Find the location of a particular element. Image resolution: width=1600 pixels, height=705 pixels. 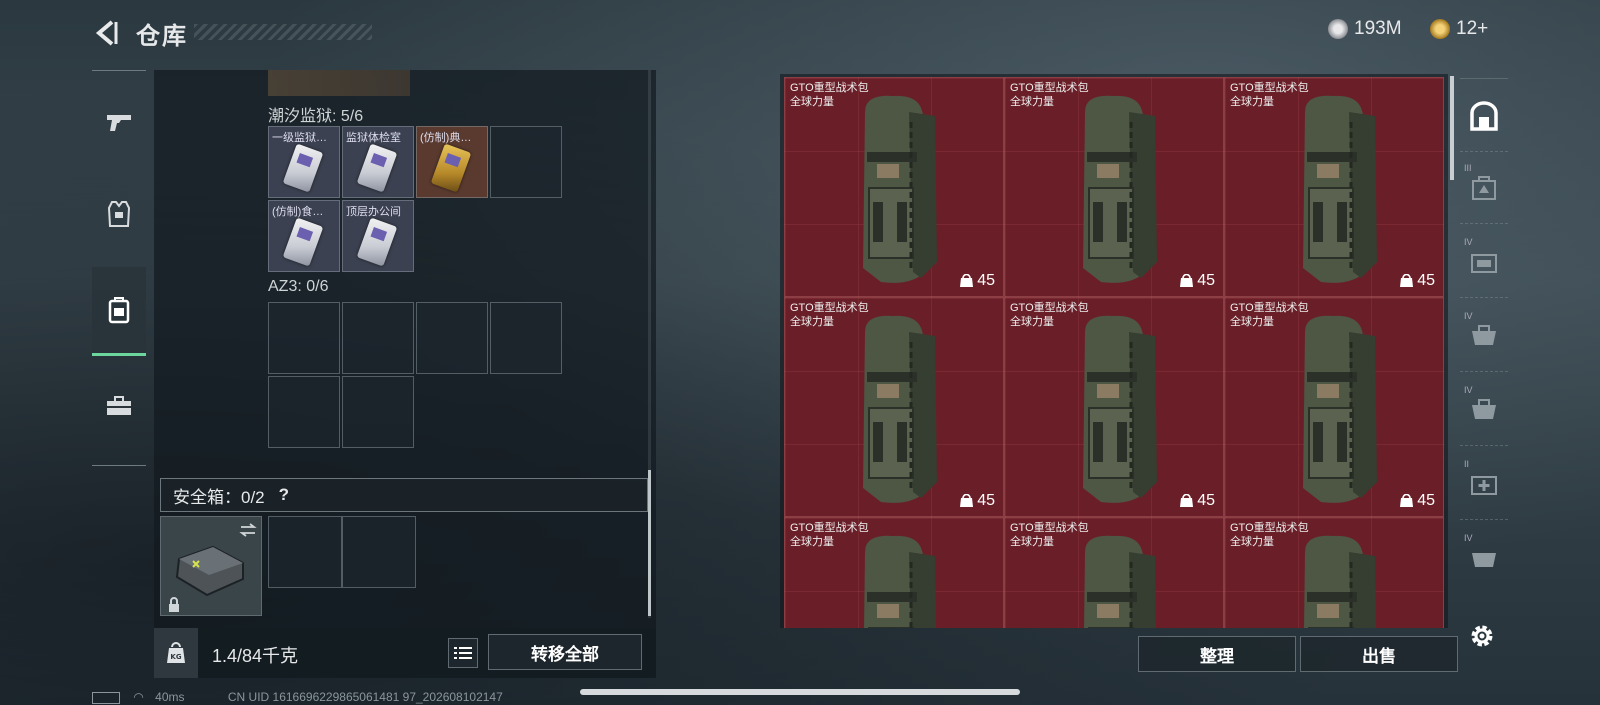

sort-button: 整理 is located at coordinates (1217, 654).